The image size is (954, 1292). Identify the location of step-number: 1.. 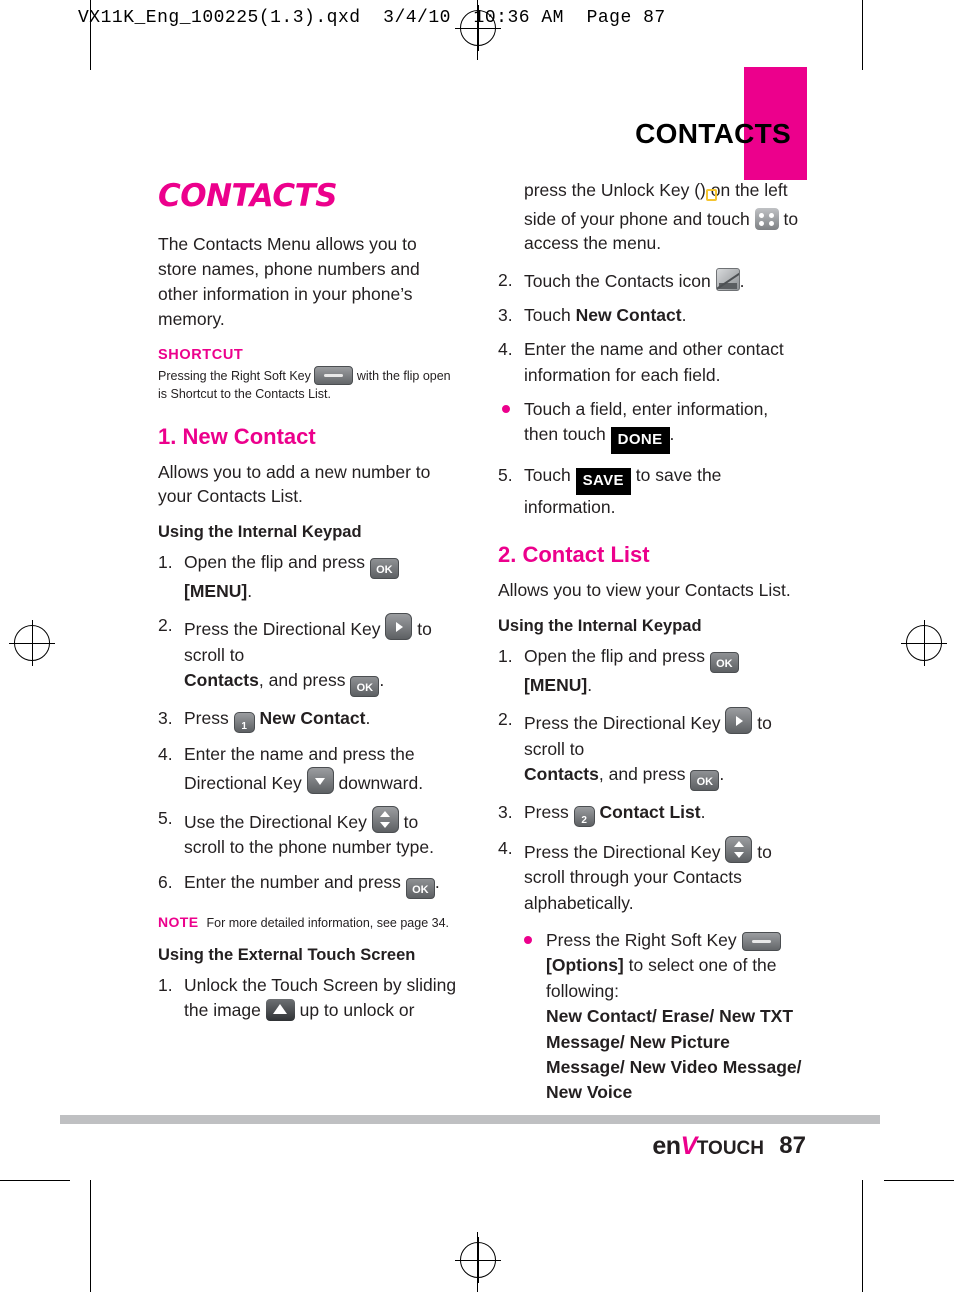
(165, 985).